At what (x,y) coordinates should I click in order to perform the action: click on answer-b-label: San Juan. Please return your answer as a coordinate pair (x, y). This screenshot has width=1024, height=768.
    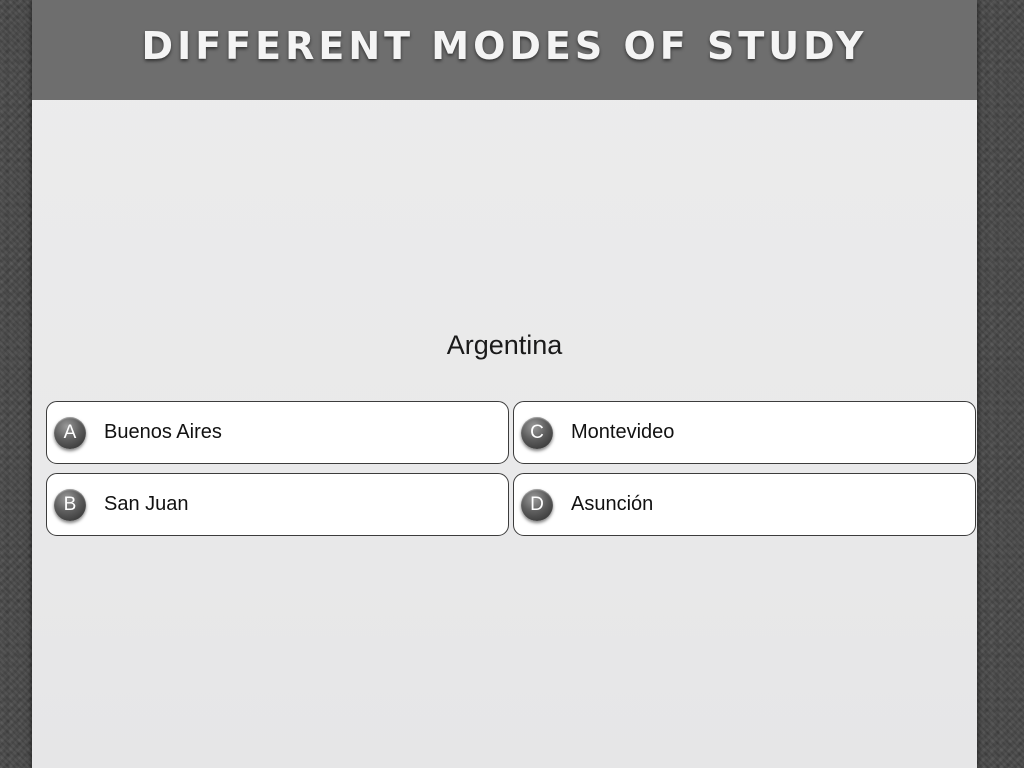
    Looking at the image, I should click on (146, 504).